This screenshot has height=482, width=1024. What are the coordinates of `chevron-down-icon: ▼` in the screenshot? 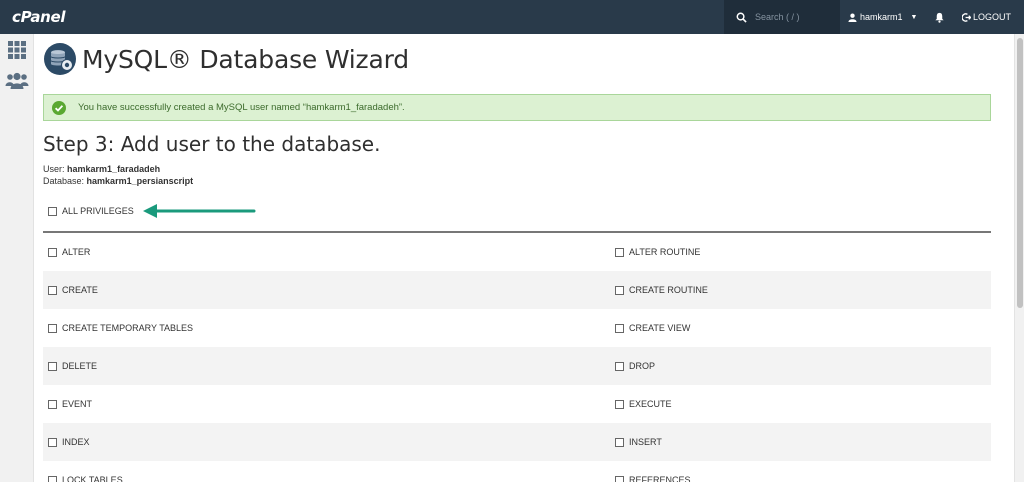 It's located at (914, 17).